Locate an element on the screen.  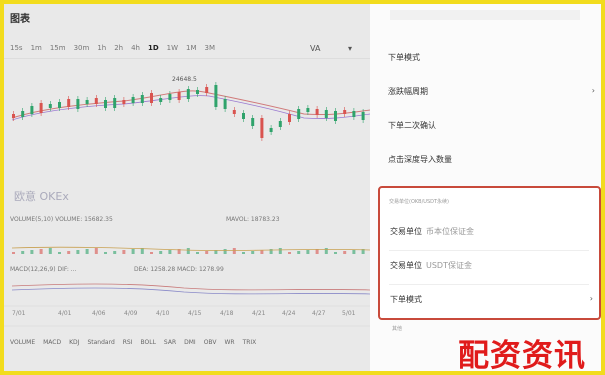
menu-order-mode: 下单模式 is located at coordinates (404, 57).